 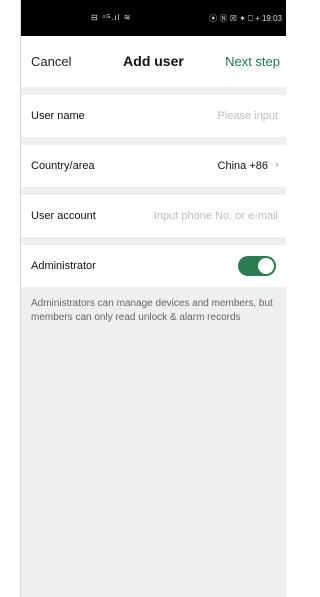 What do you see at coordinates (153, 18) in the screenshot?
I see `status-bar: ⊟ ⁴ᴳ.ıl ≋ ⦿ Ⓝ ☒ ✶ ⎕ + 19:03` at bounding box center [153, 18].